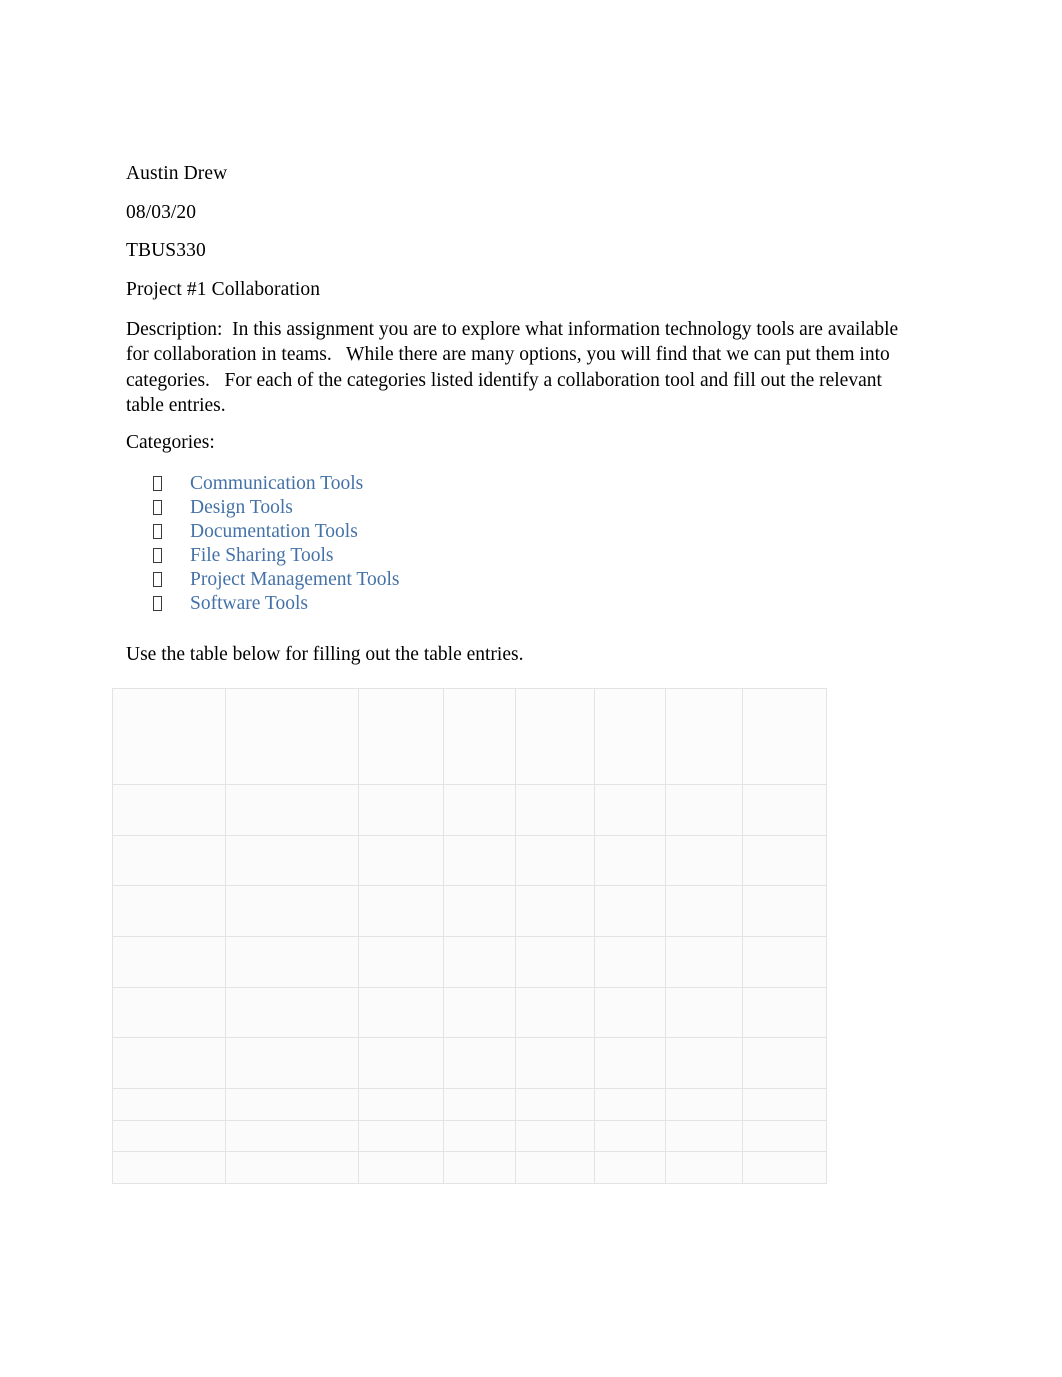 The width and height of the screenshot is (1062, 1377). What do you see at coordinates (223, 289) in the screenshot?
I see `assignment-title: Project #1 Collaboration` at bounding box center [223, 289].